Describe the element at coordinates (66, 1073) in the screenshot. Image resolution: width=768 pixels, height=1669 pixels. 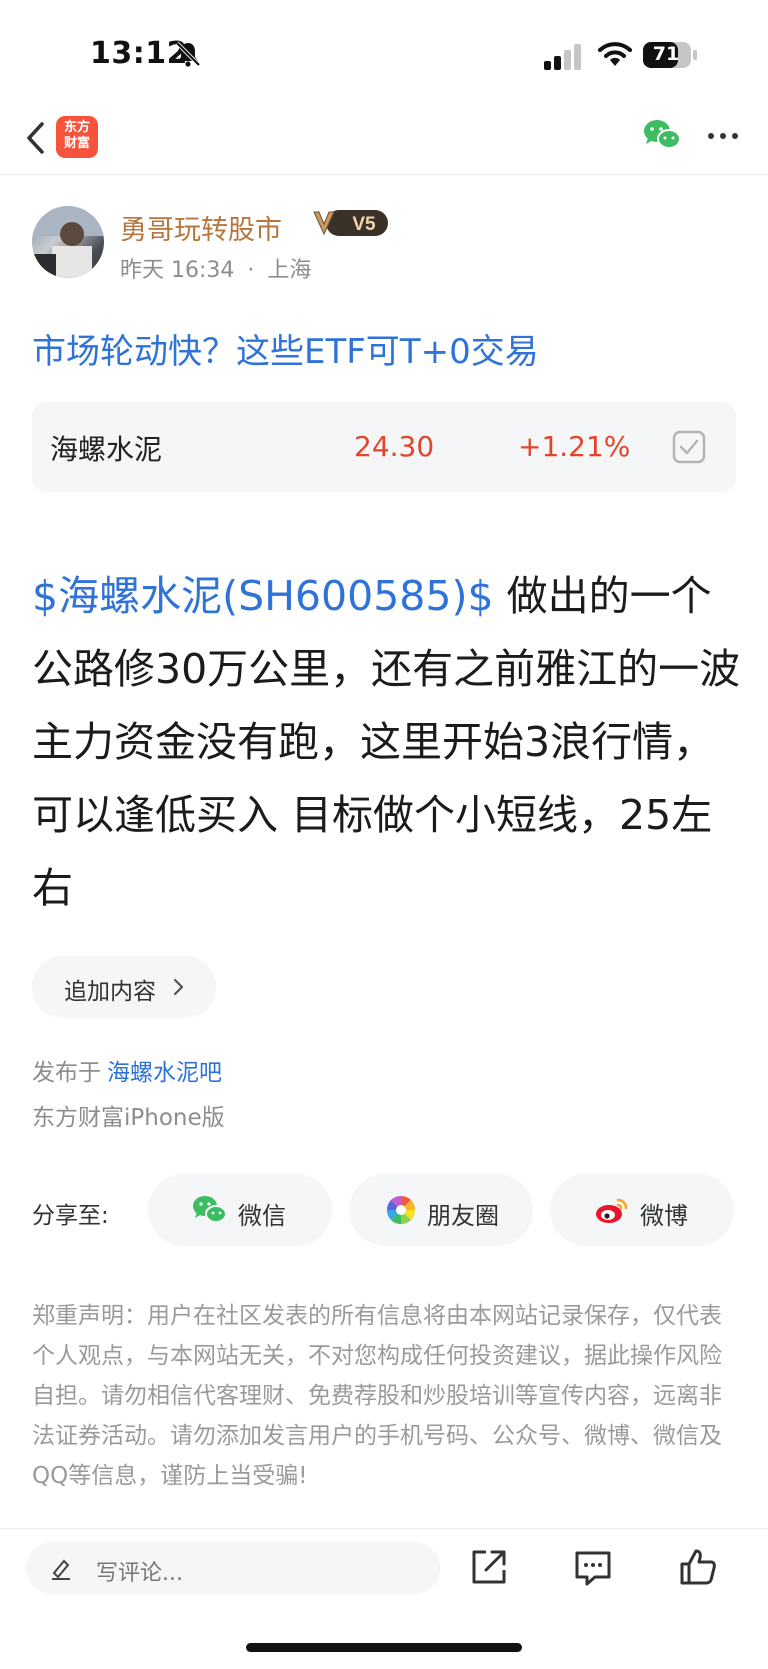
I see `publish-prefix: 发布于` at that location.